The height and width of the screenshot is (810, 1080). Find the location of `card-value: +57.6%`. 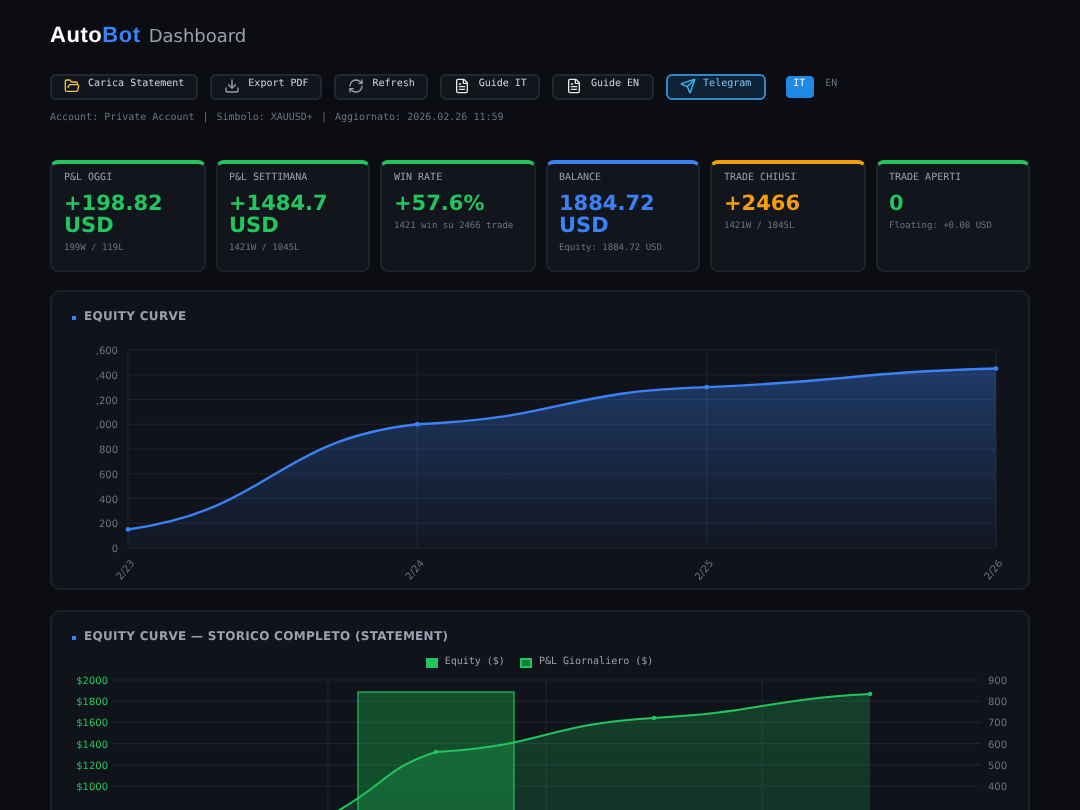

card-value: +57.6% is located at coordinates (440, 204).